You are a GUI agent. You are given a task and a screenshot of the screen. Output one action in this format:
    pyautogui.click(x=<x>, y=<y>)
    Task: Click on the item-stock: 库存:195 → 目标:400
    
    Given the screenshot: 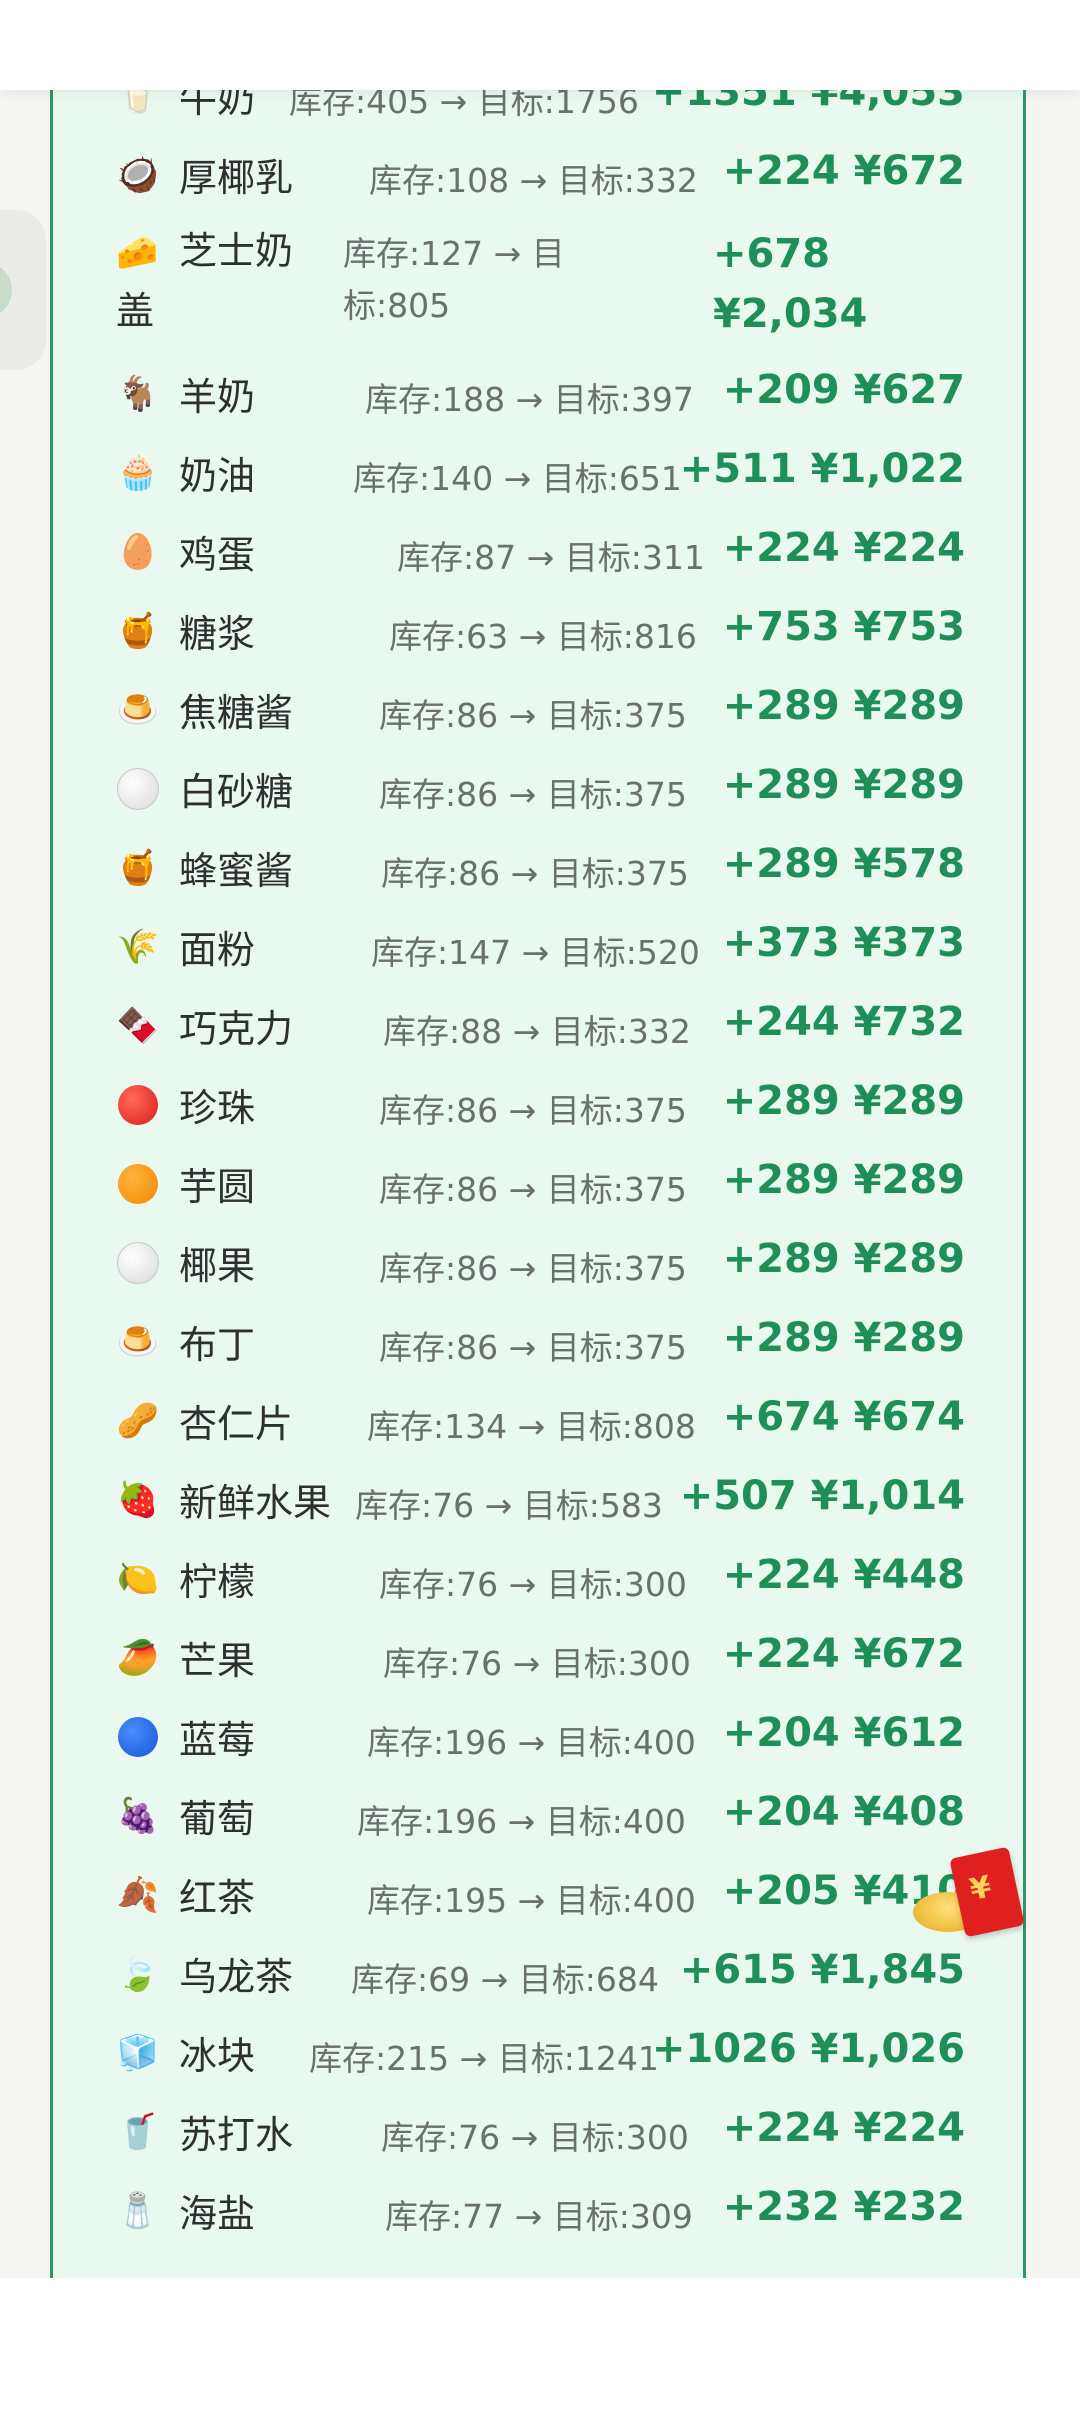 What is the action you would take?
    pyautogui.click(x=531, y=1900)
    